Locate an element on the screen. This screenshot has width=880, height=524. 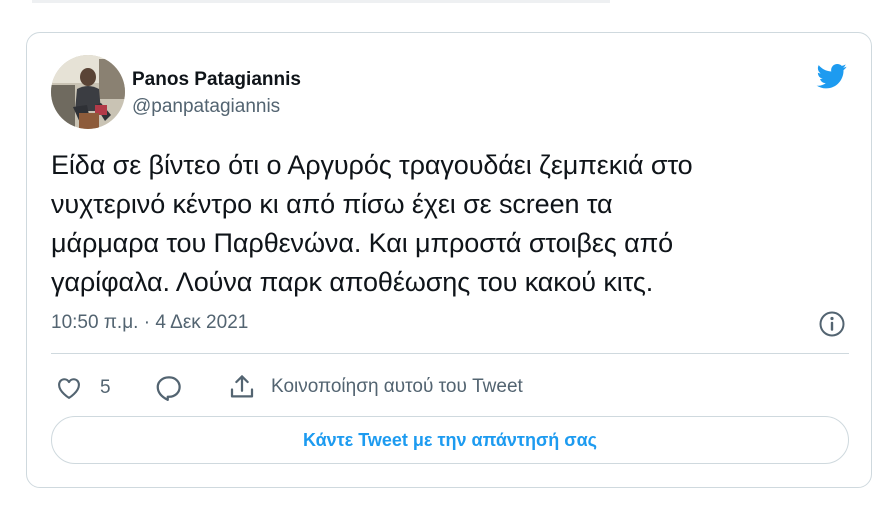
share-button: Κοινοποίηση αυτού του Tweet is located at coordinates (375, 387).